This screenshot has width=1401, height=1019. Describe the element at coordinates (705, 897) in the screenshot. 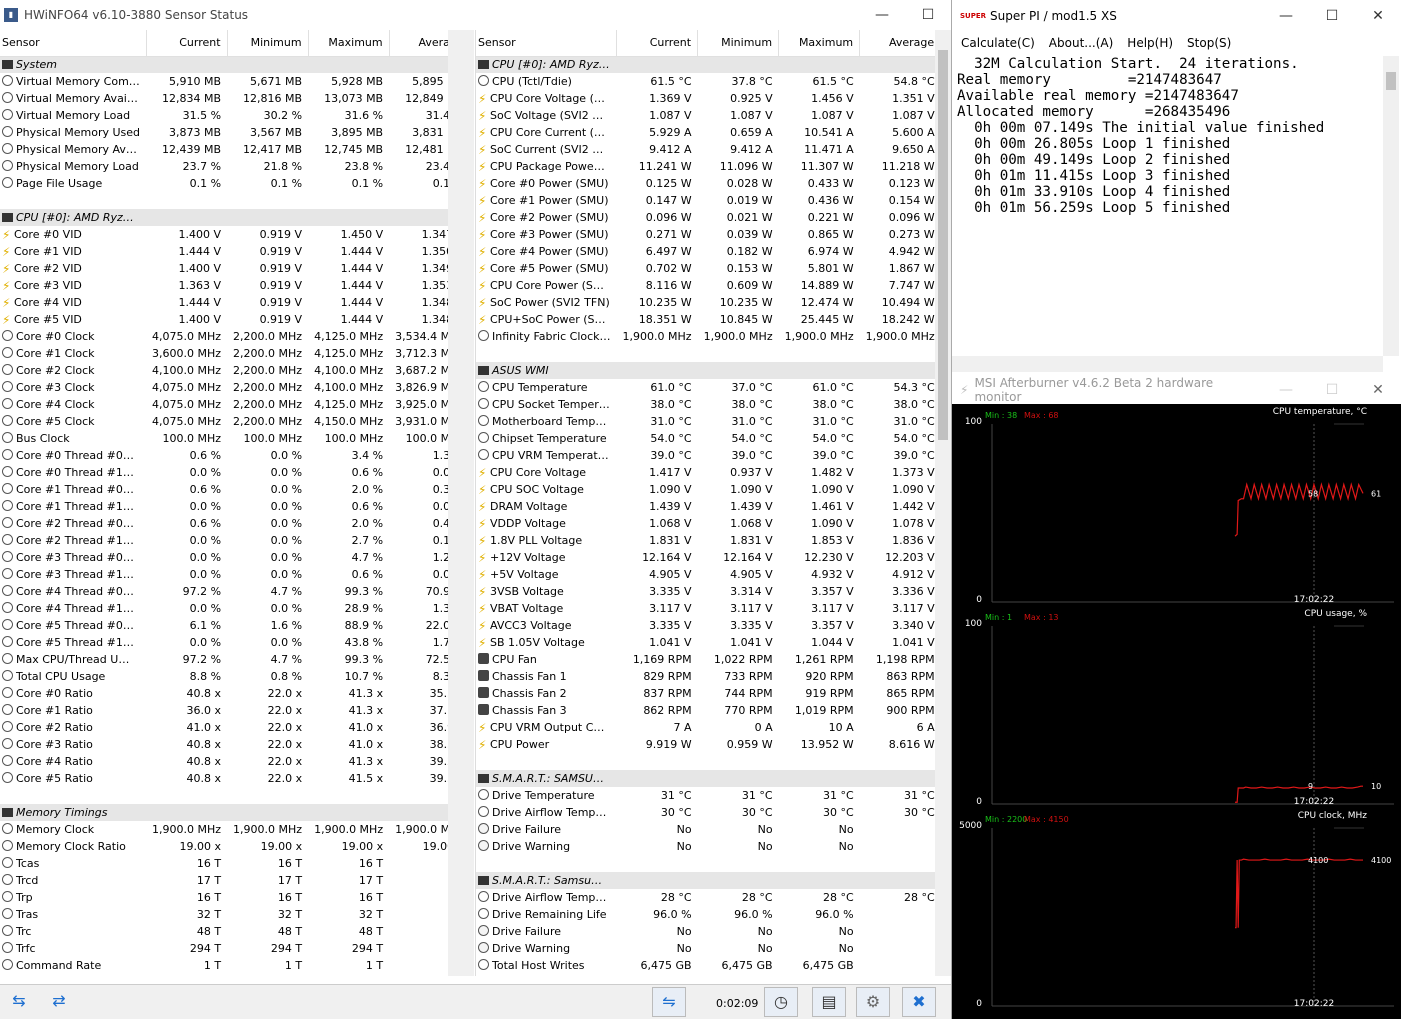

I see `sensor-row: Drive Airflow Temp… 28 °C 28 °C 28 °C 28 °C` at that location.